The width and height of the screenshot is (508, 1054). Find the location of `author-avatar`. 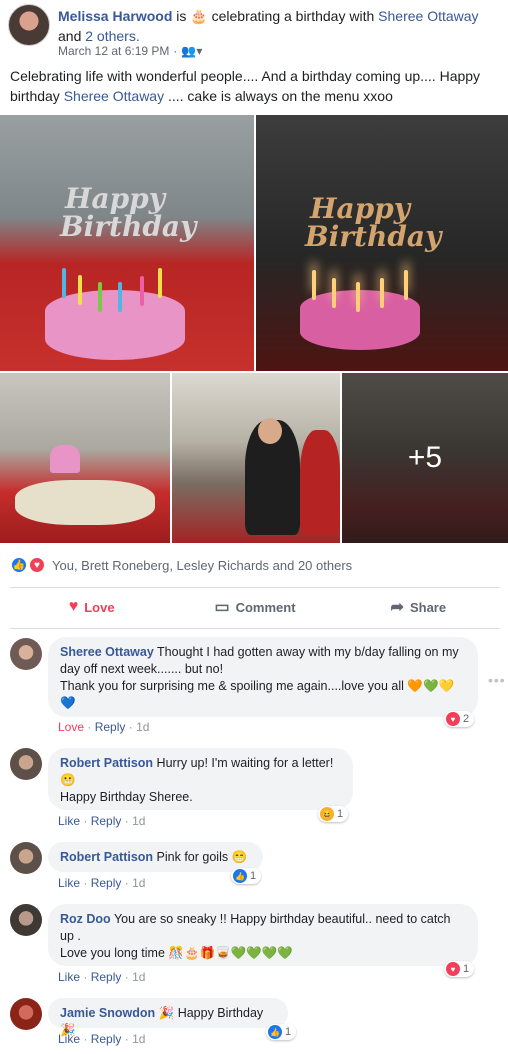

author-avatar is located at coordinates (29, 25).